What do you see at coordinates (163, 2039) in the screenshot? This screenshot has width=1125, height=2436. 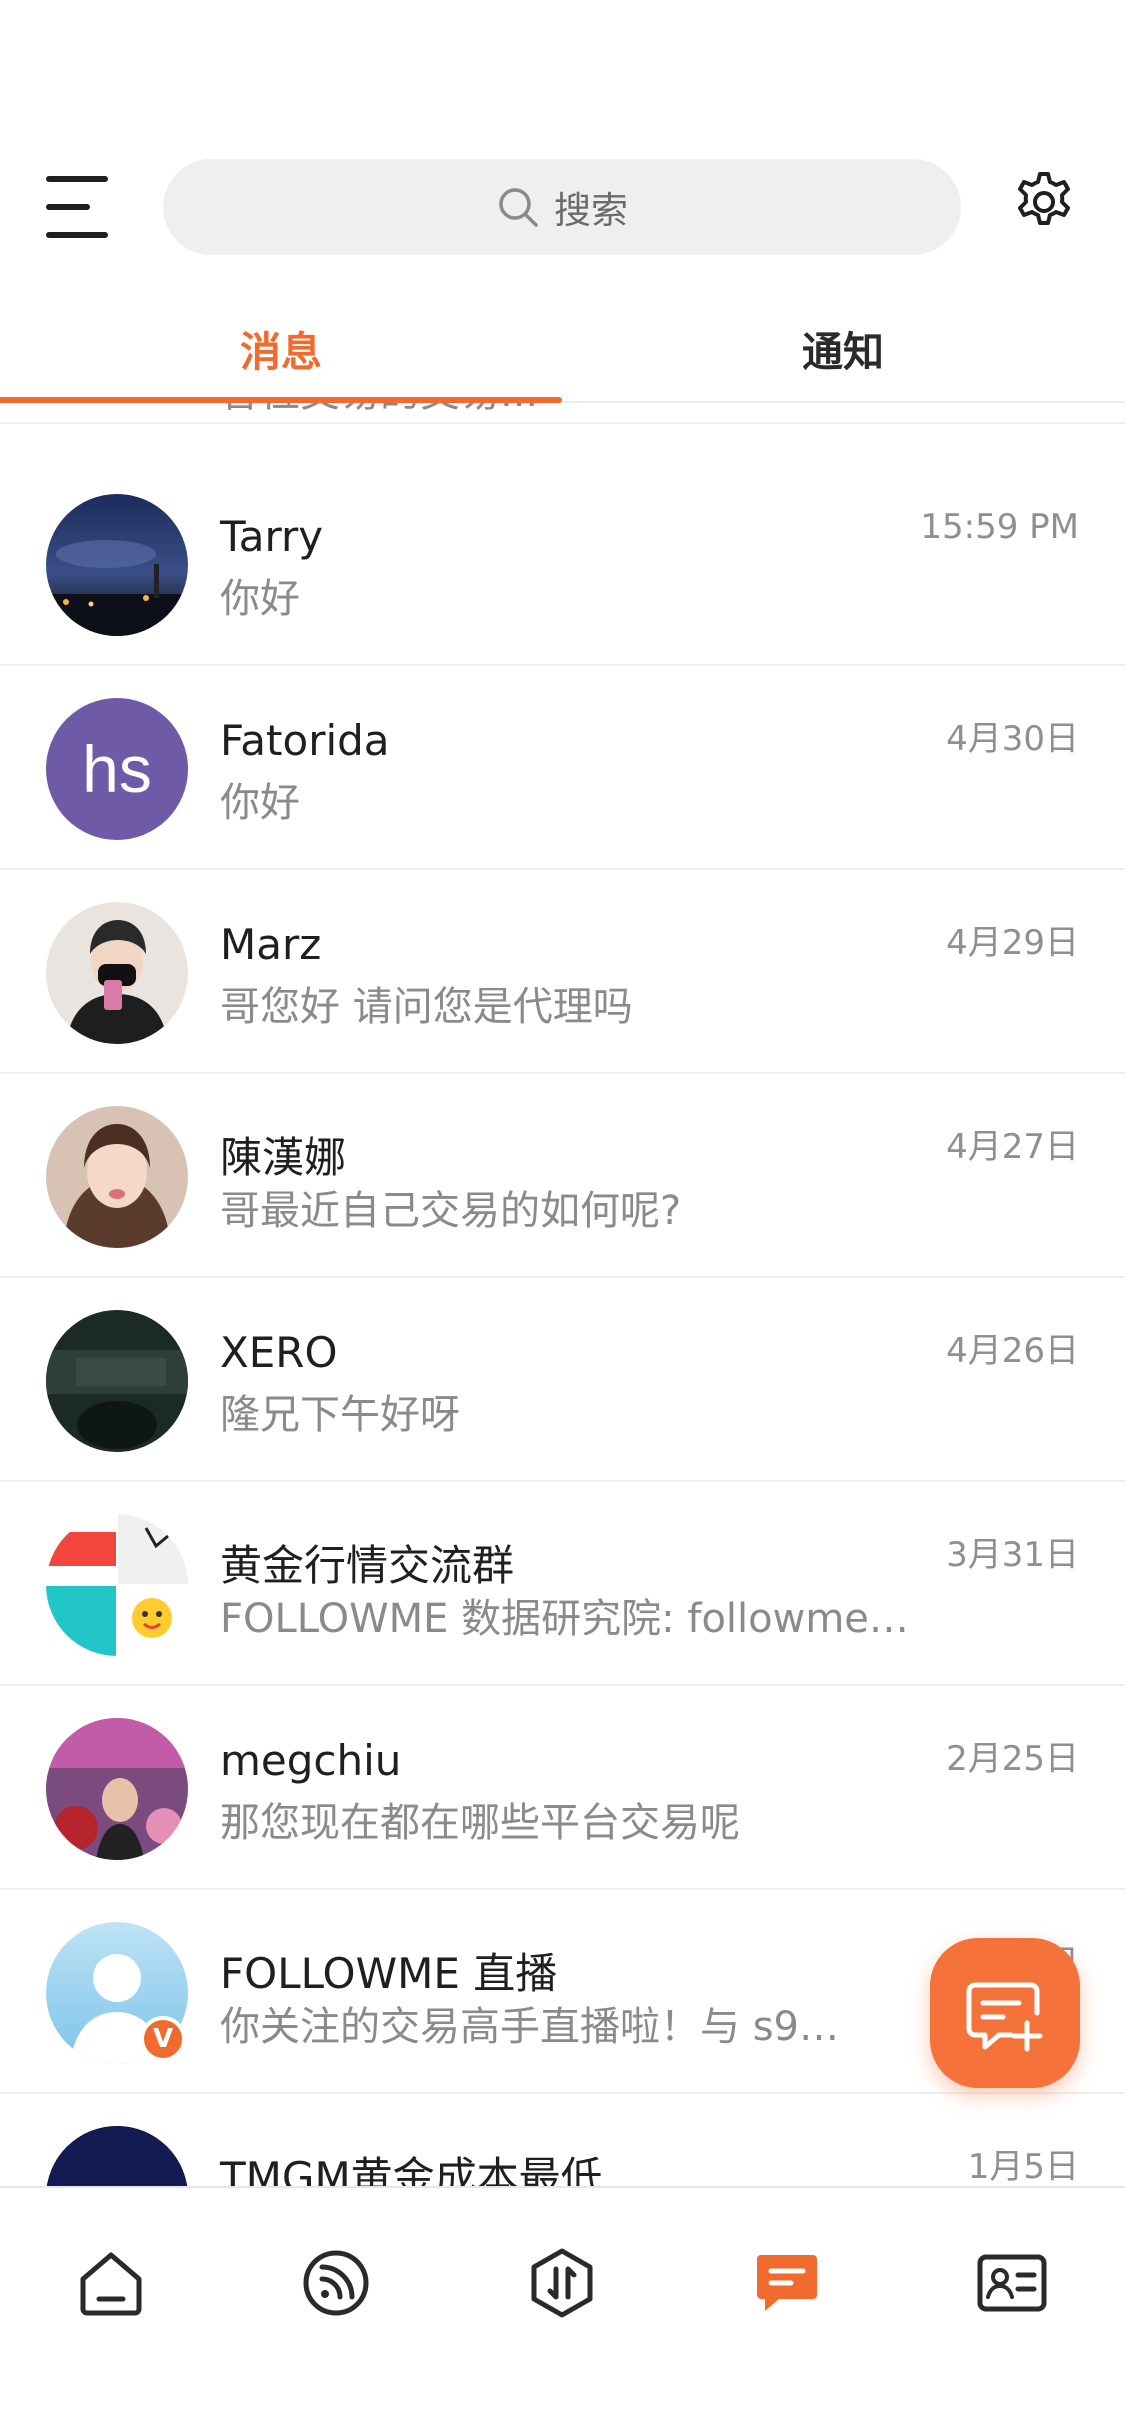 I see `verified-badge: V` at bounding box center [163, 2039].